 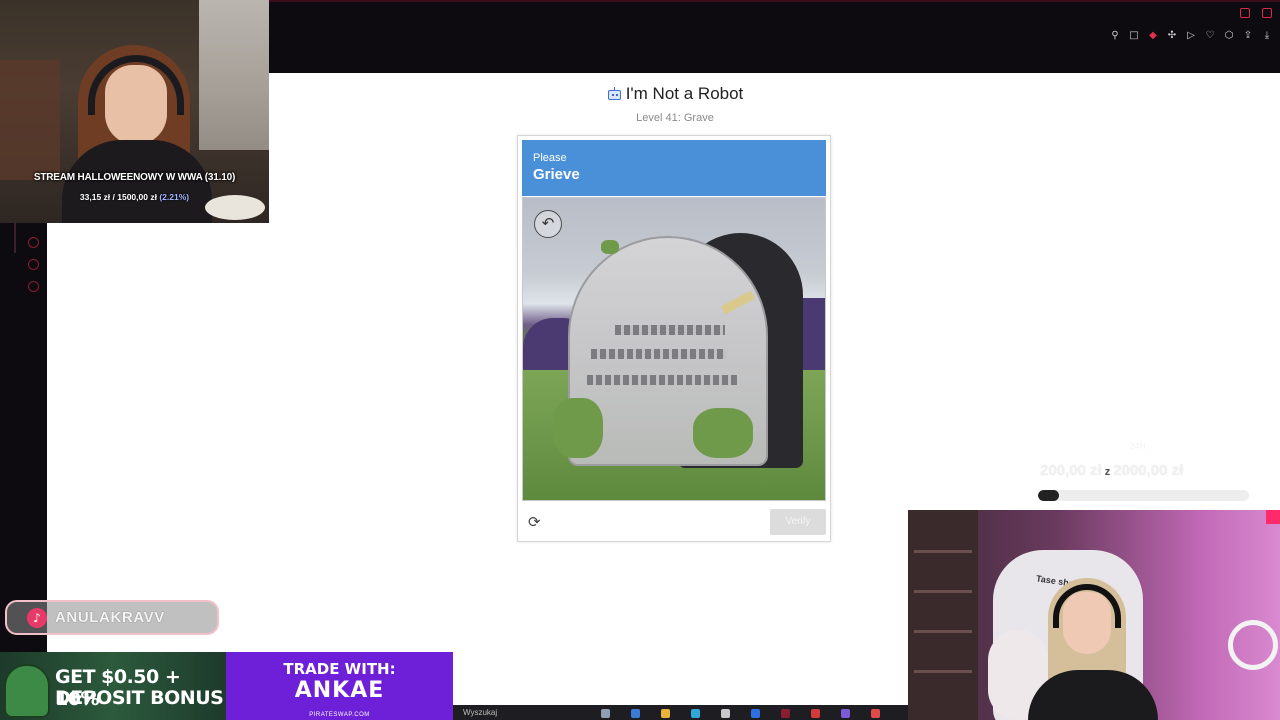 What do you see at coordinates (674, 168) in the screenshot?
I see `captcha-prompt: Please Grieve` at bounding box center [674, 168].